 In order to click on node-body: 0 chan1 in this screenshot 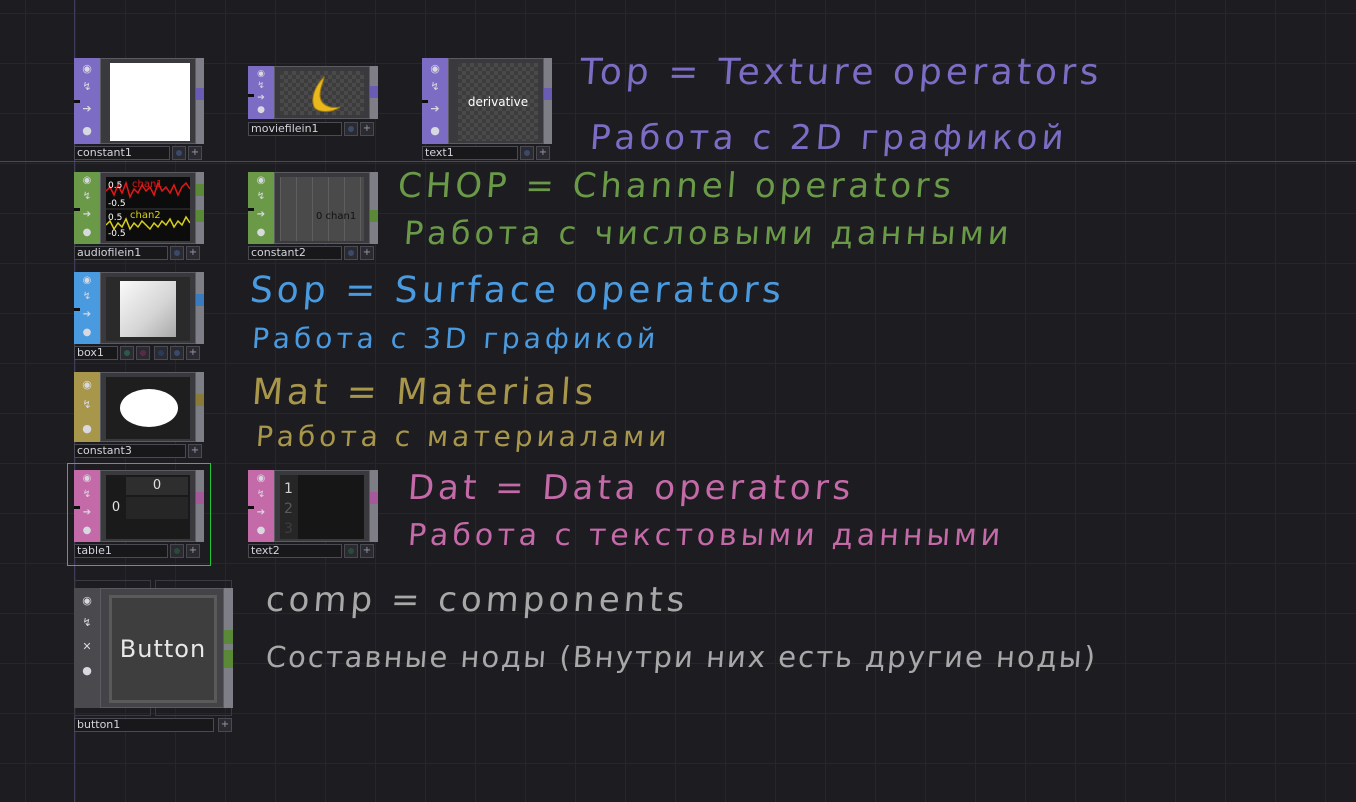, I will do `click(322, 208)`.